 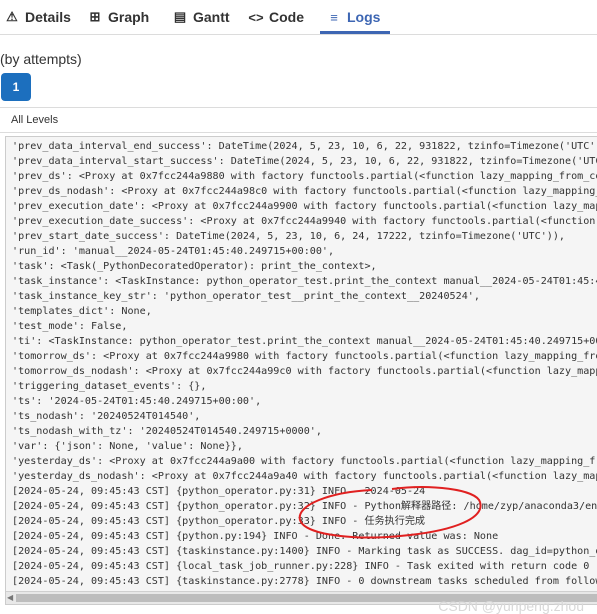 I want to click on scroll-left-icon: ◀, so click(x=11, y=598).